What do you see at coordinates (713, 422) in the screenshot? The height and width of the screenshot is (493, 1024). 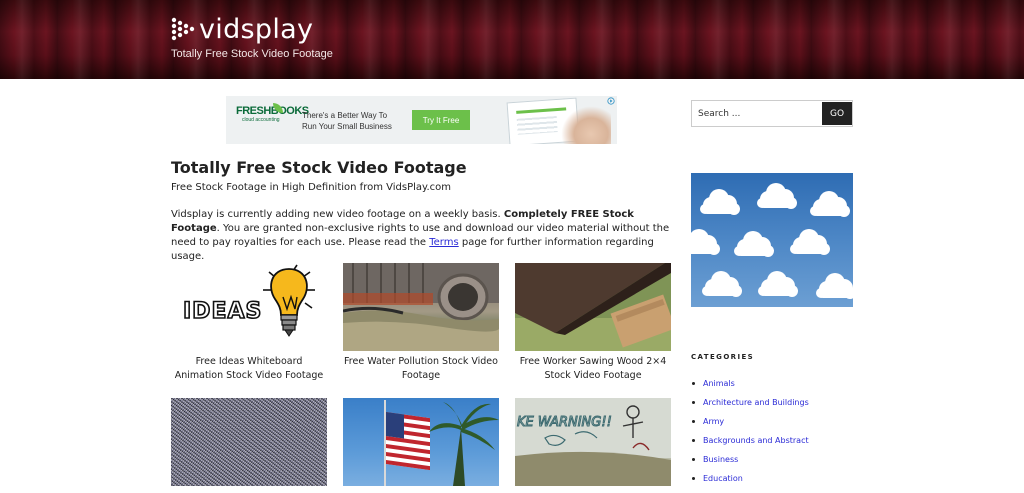 I see `category-link: Army` at bounding box center [713, 422].